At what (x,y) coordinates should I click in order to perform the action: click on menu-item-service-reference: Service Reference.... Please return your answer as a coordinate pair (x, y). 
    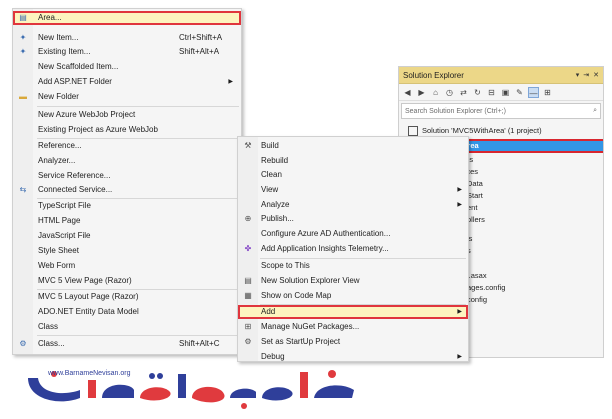
    Looking at the image, I should click on (127, 176).